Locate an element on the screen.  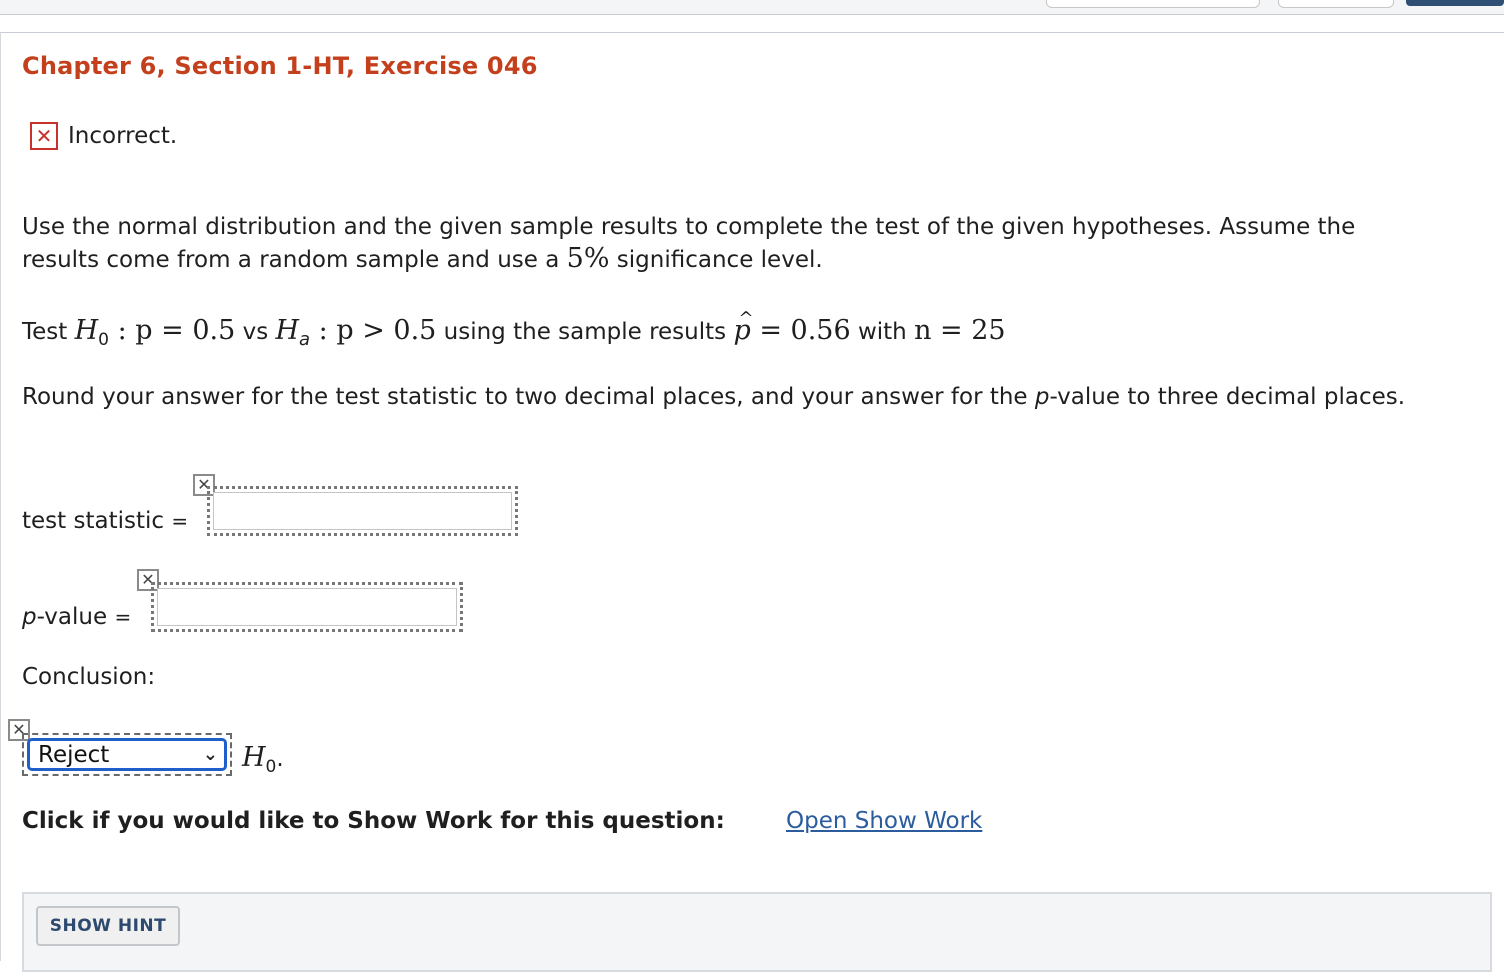
null-hypothesis: : p = 0.5 is located at coordinates (172, 330).